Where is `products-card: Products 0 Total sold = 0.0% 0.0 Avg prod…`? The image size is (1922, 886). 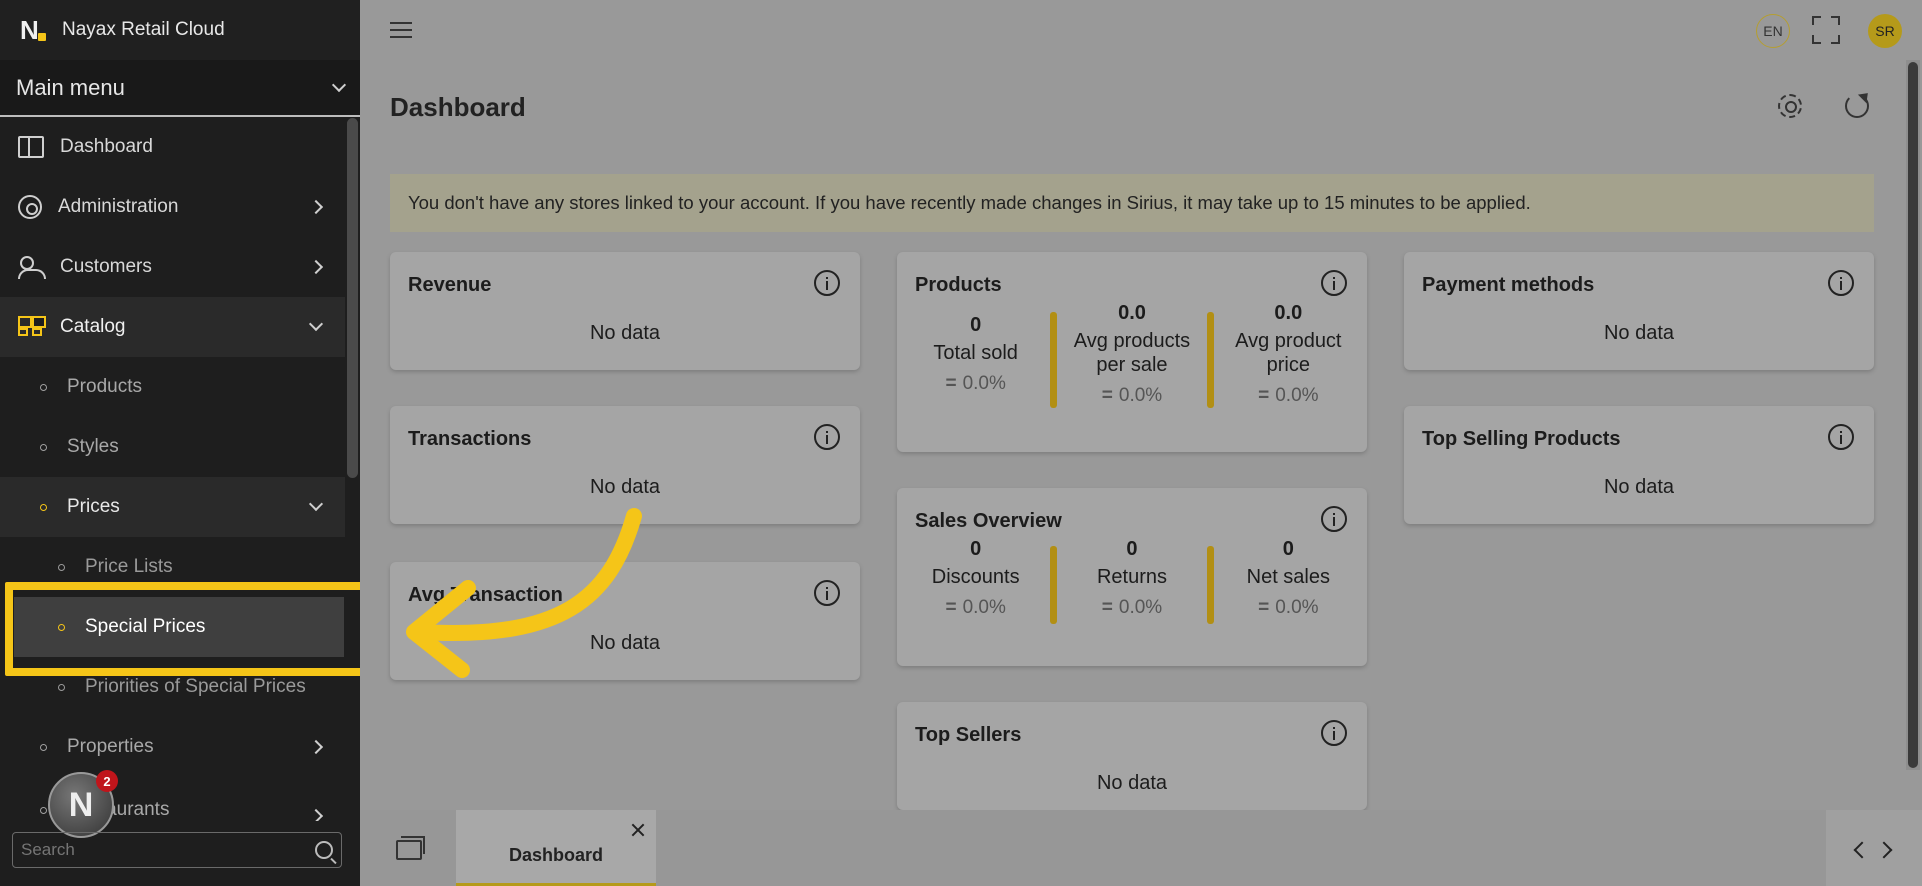
products-card: Products 0 Total sold = 0.0% 0.0 Avg prod… is located at coordinates (1132, 352).